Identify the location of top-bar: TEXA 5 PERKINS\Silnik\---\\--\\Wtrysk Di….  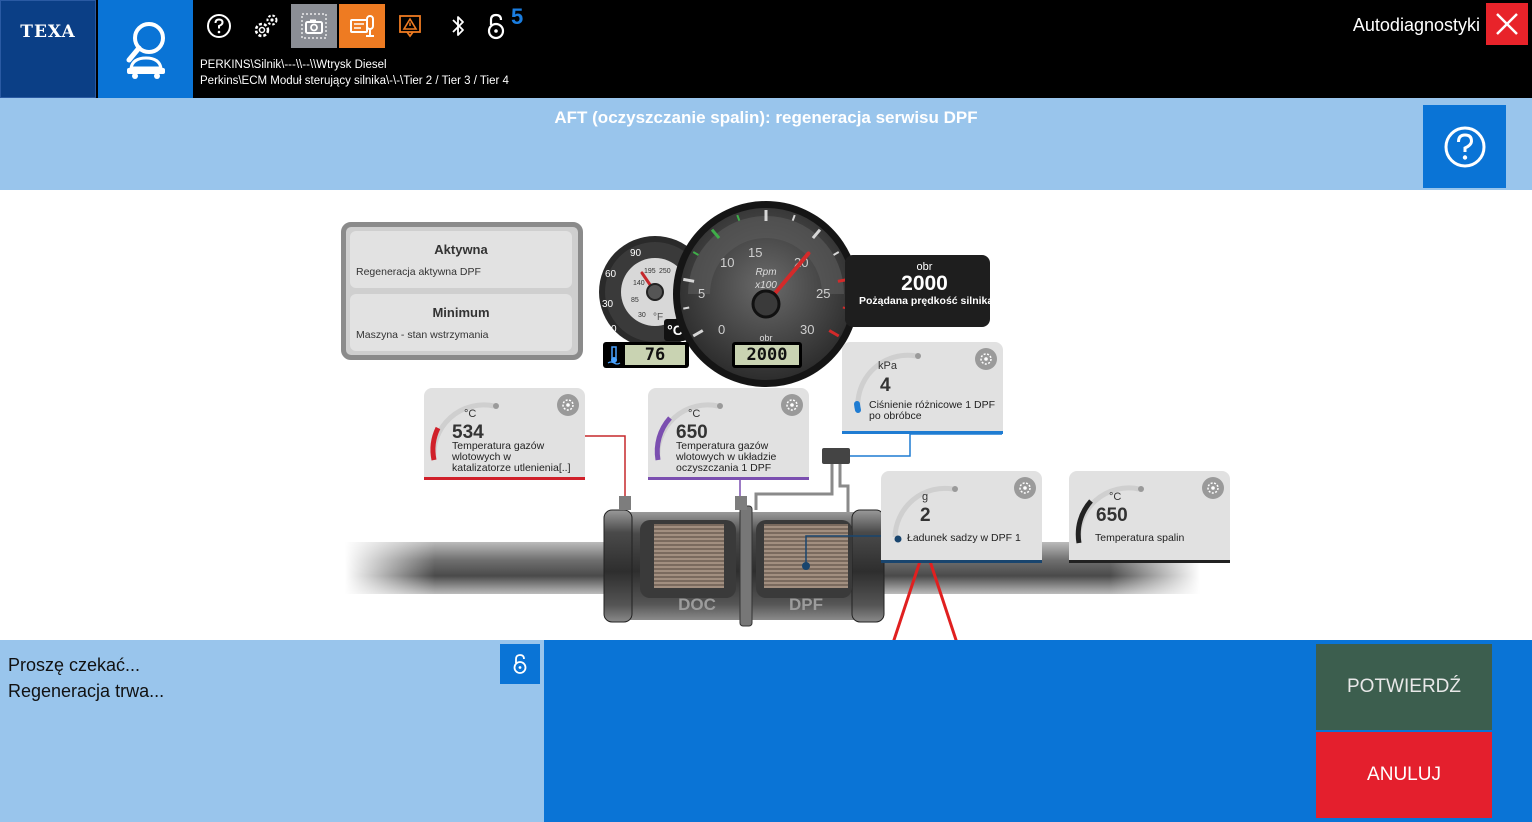
(766, 49).